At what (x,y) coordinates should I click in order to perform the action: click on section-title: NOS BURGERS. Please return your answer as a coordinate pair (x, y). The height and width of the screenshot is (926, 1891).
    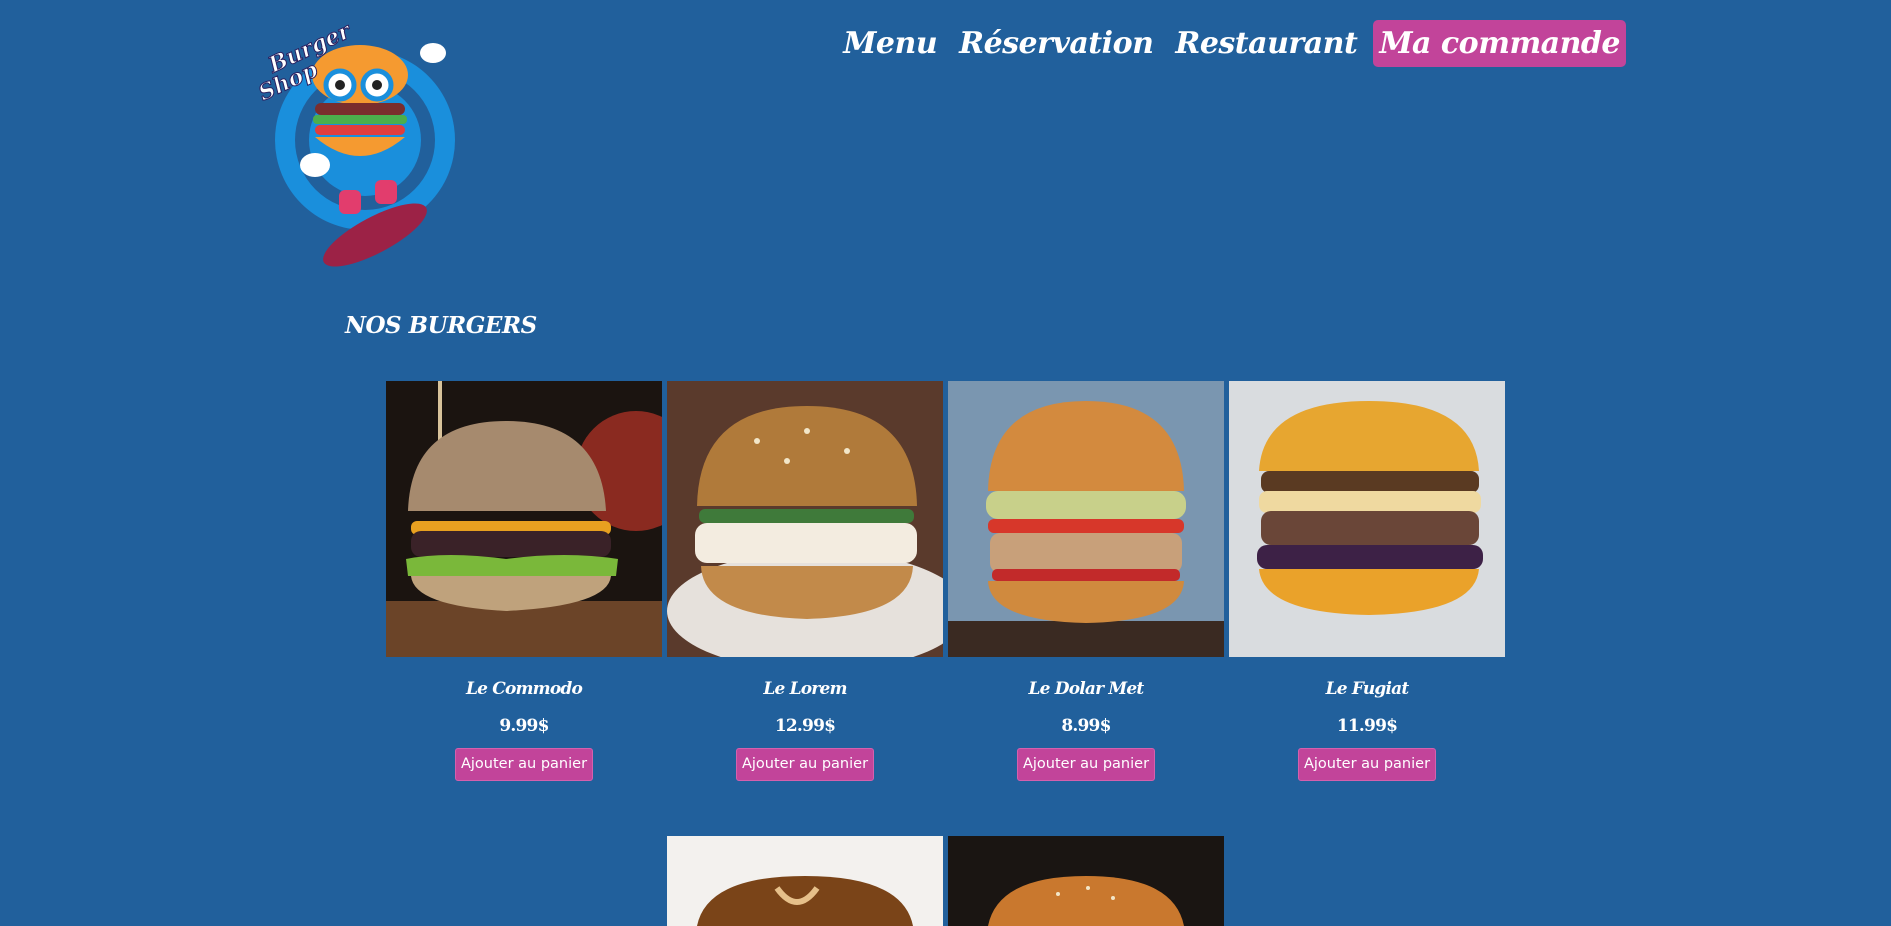
    Looking at the image, I should click on (441, 325).